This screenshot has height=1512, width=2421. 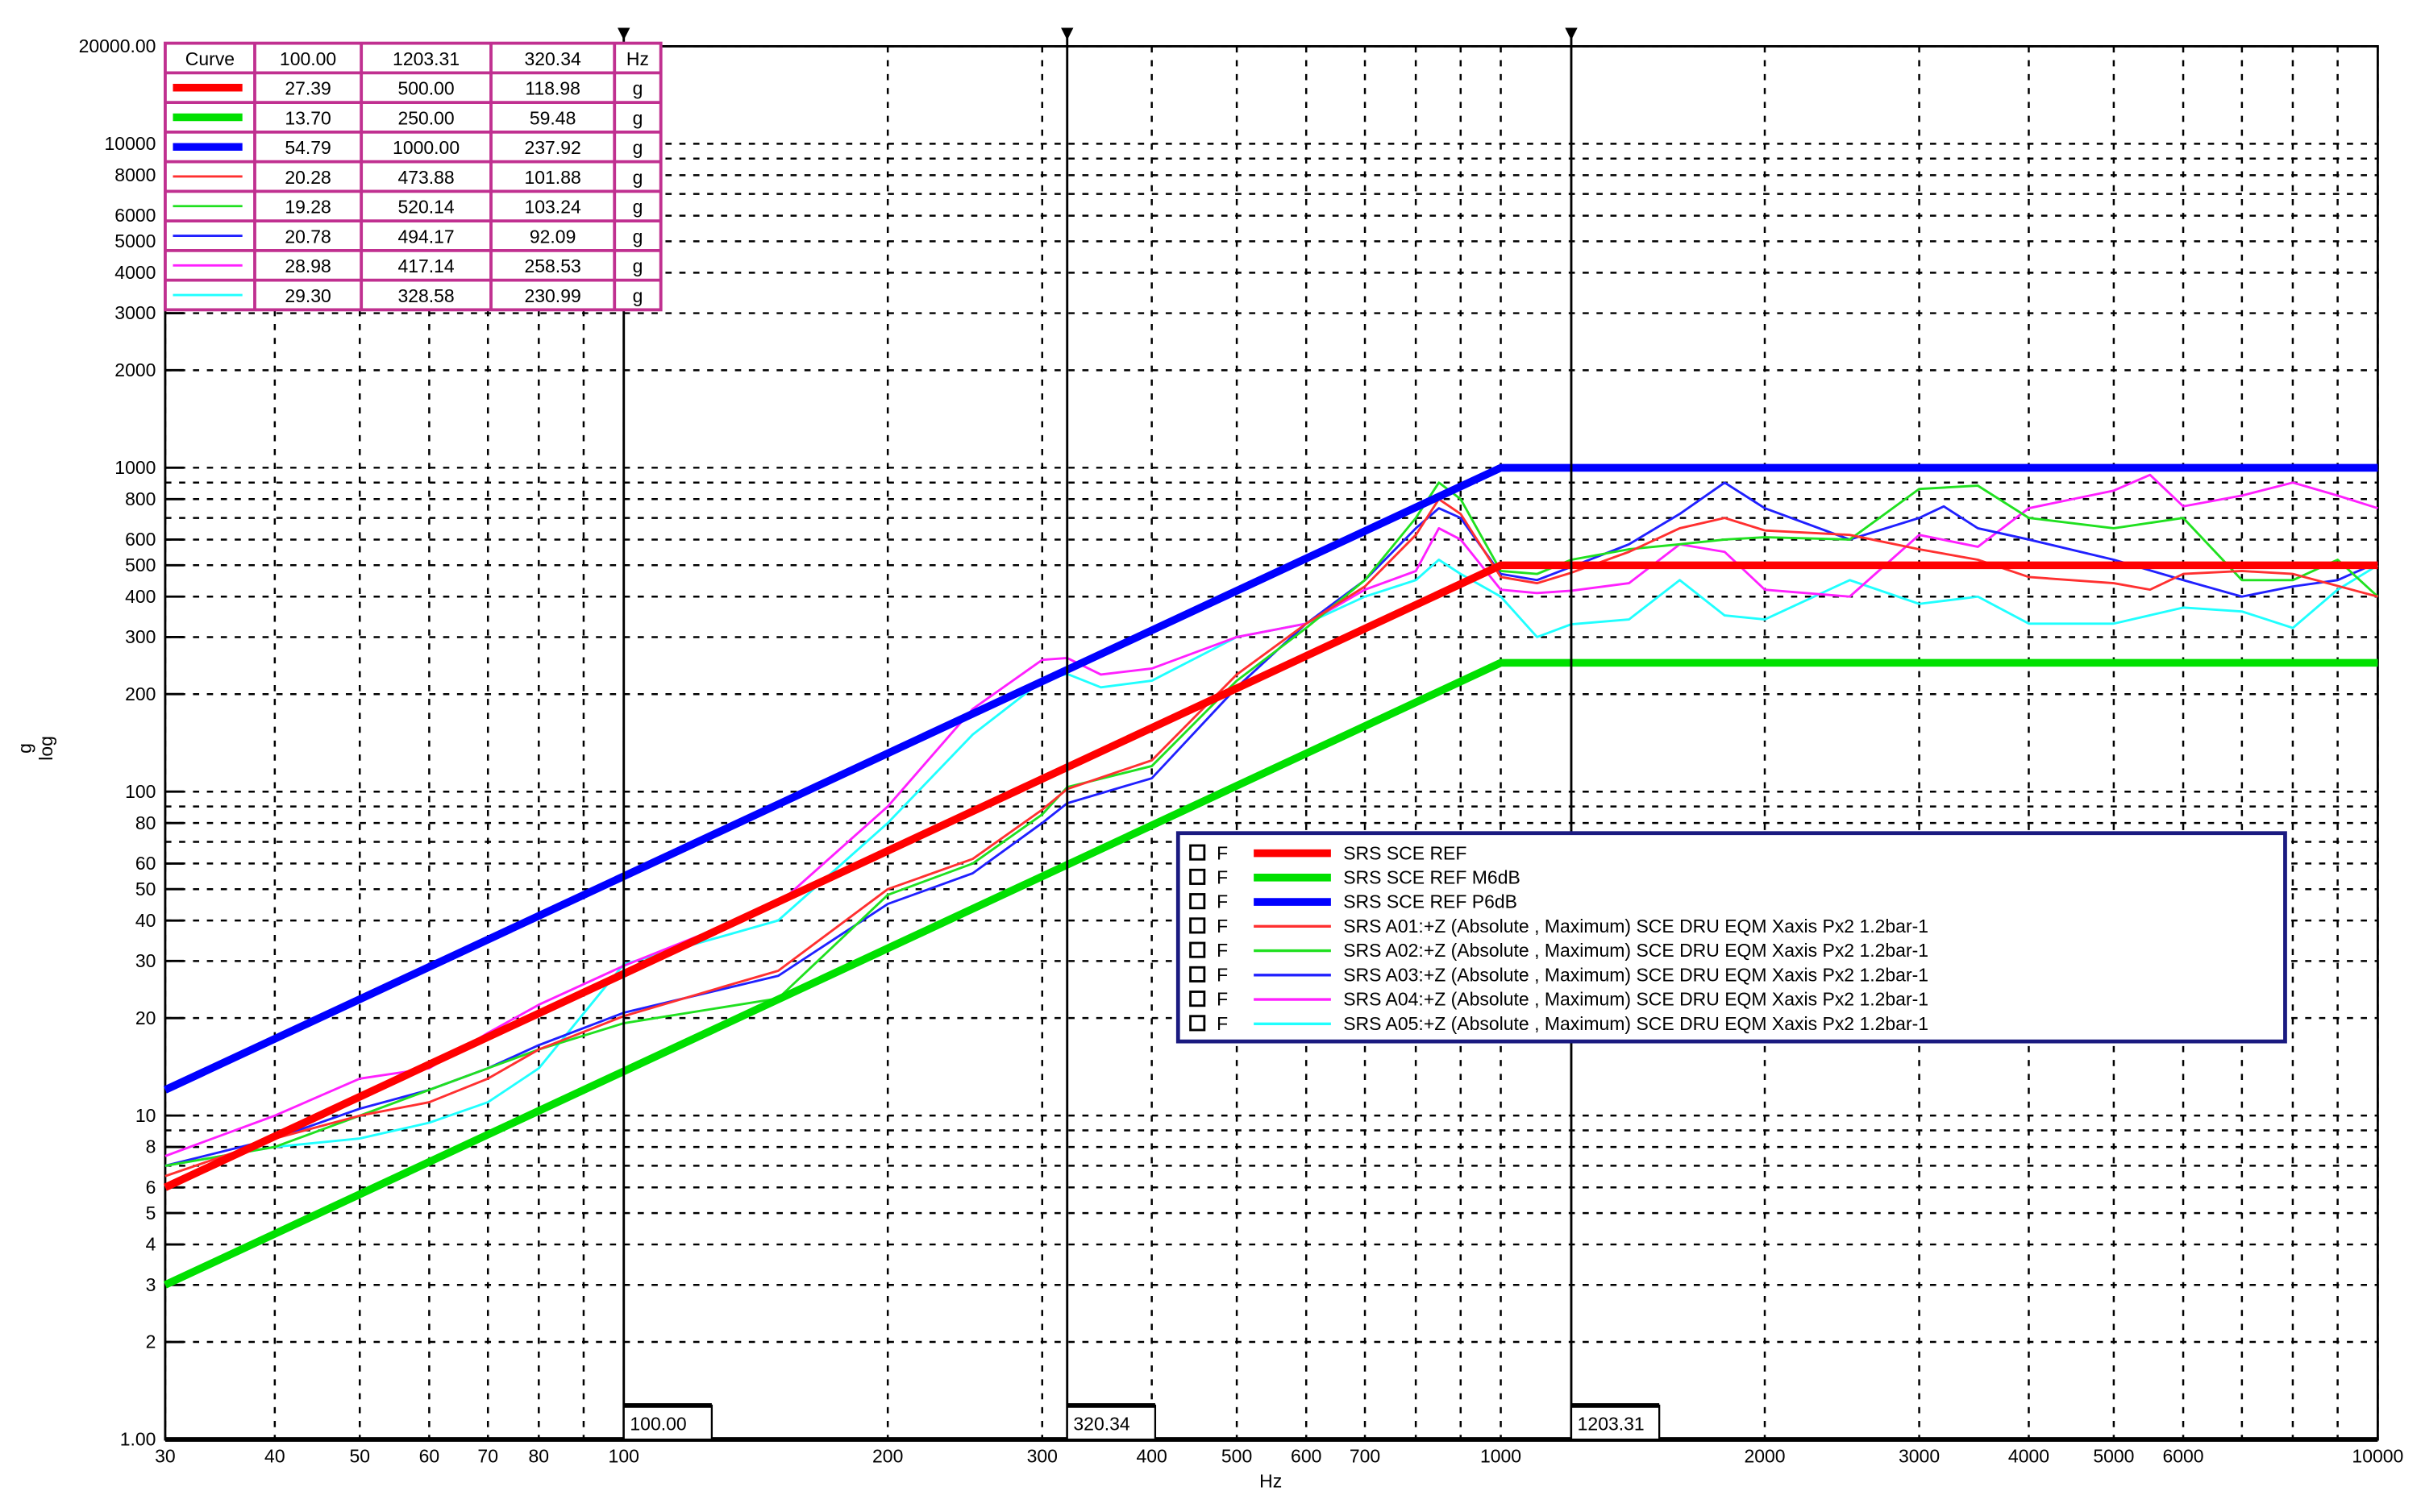 What do you see at coordinates (145, 822) in the screenshot?
I see `y-tick-label: 80` at bounding box center [145, 822].